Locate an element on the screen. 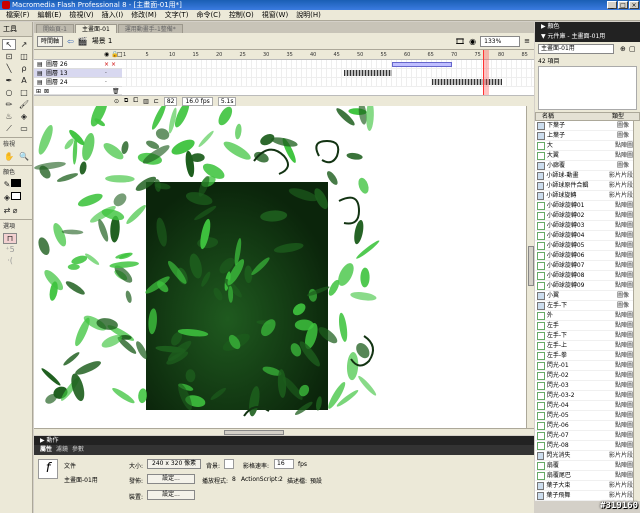 This screenshot has height=513, width=640. menu-help: 說明(H) is located at coordinates (308, 15).